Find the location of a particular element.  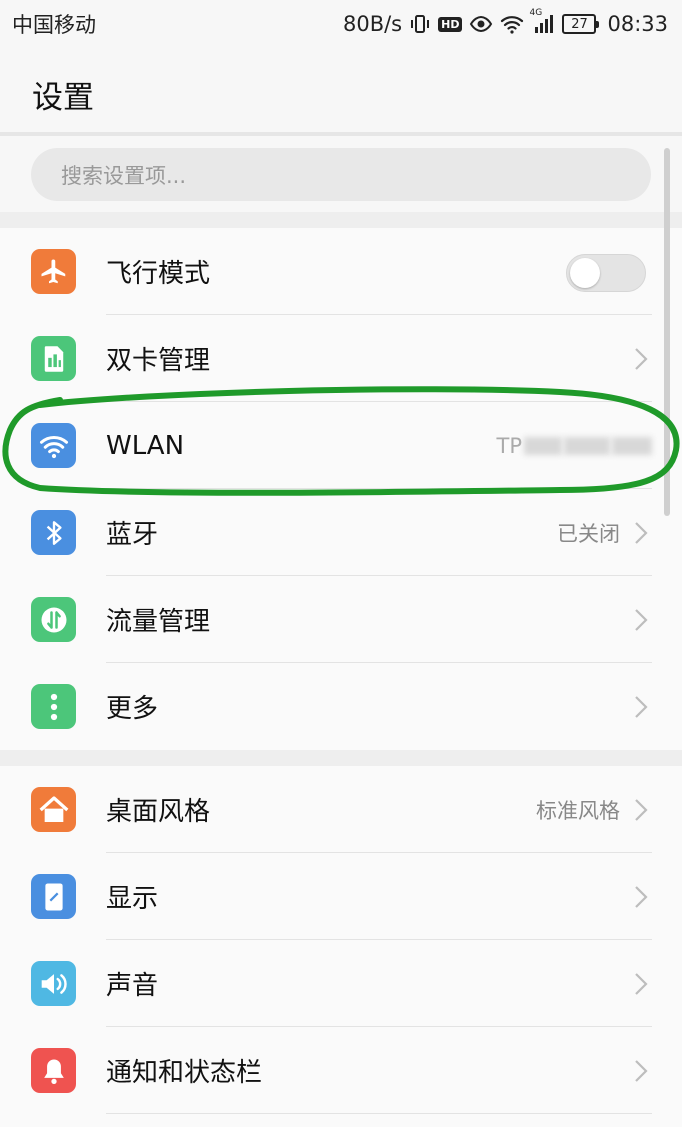

network-speed: 80B/s is located at coordinates (372, 24).